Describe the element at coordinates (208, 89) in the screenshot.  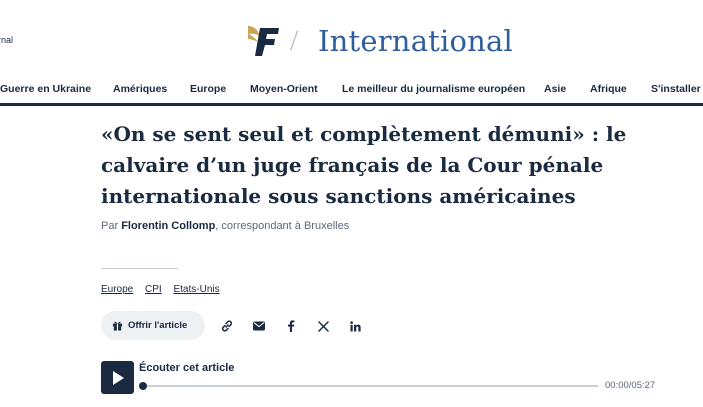
I see `nav-item-europe: Europe` at that location.